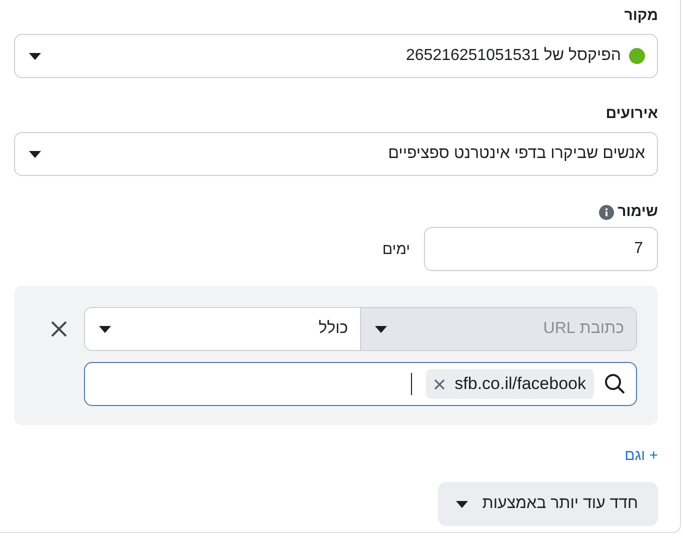  I want to click on retention-input: 7, so click(541, 249).